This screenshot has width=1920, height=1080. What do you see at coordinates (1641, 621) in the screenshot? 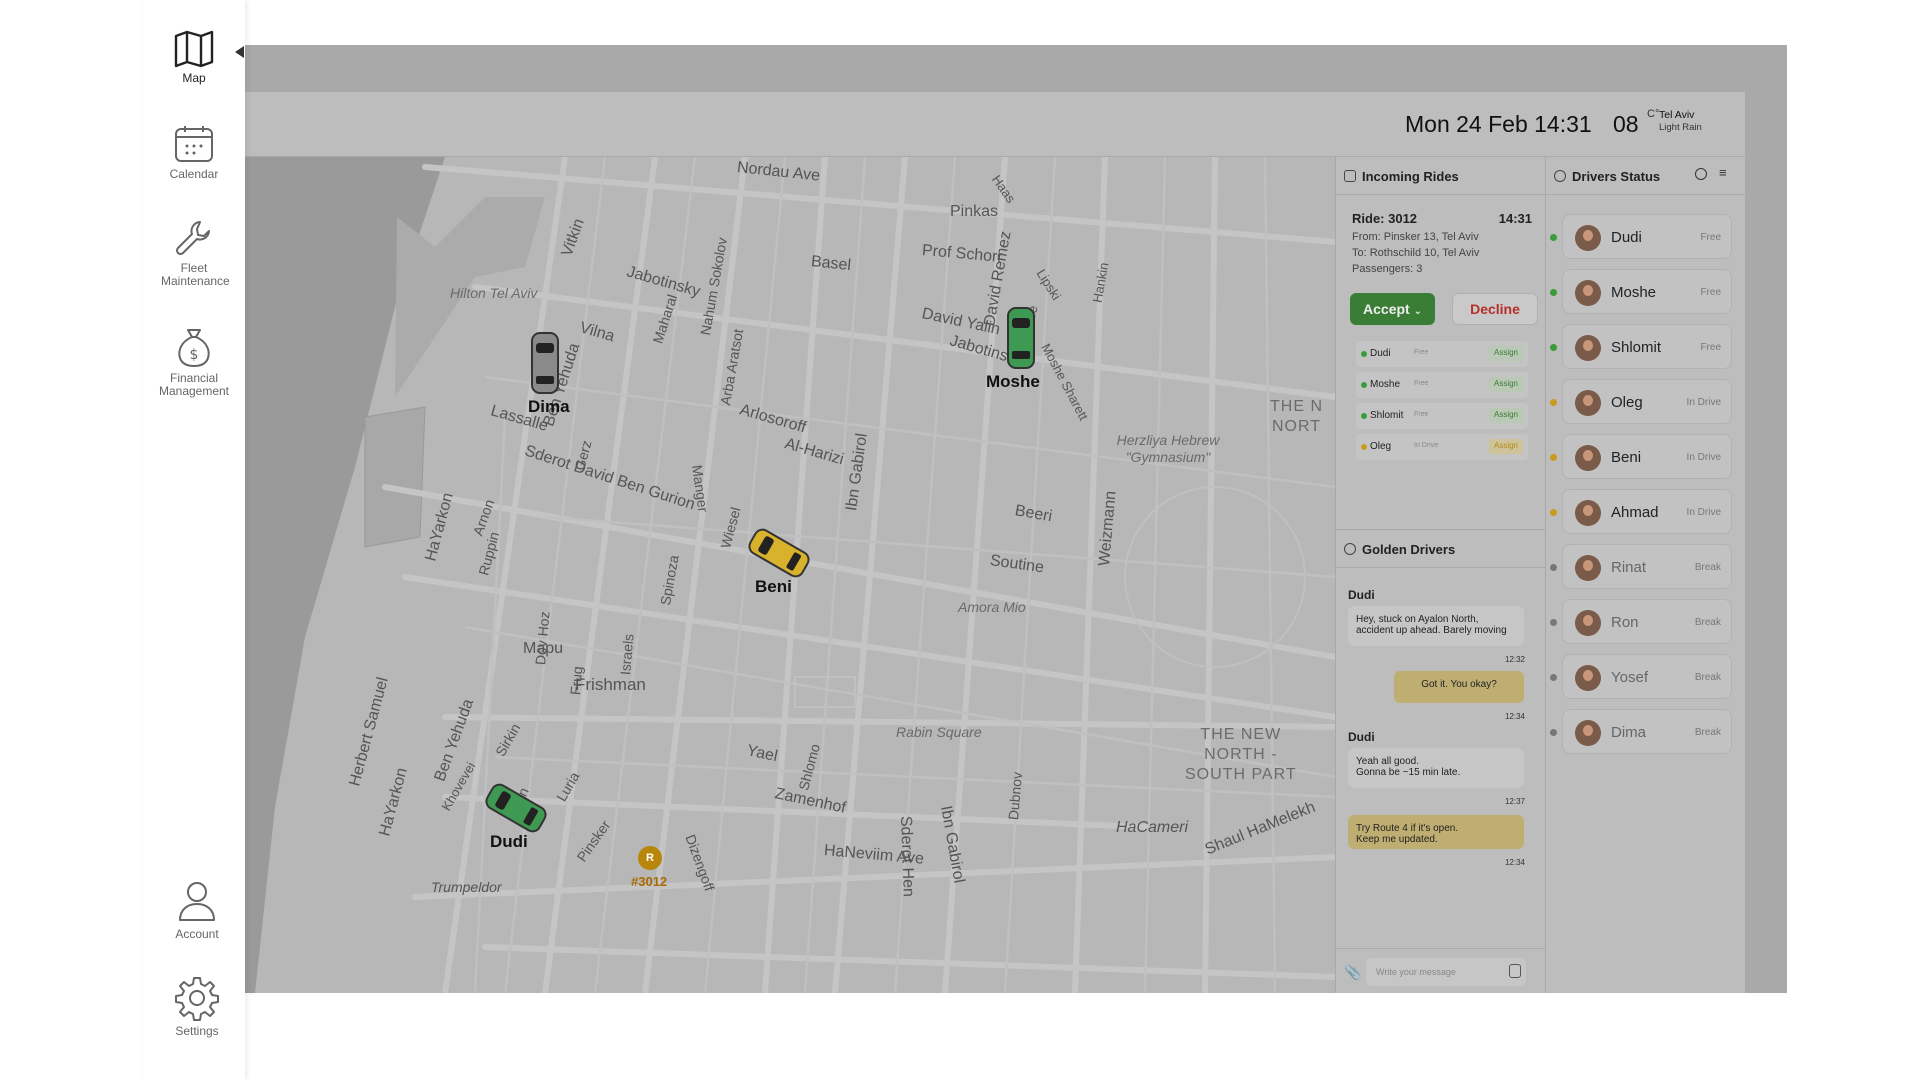
I see `driver-row: Ron Break` at bounding box center [1641, 621].